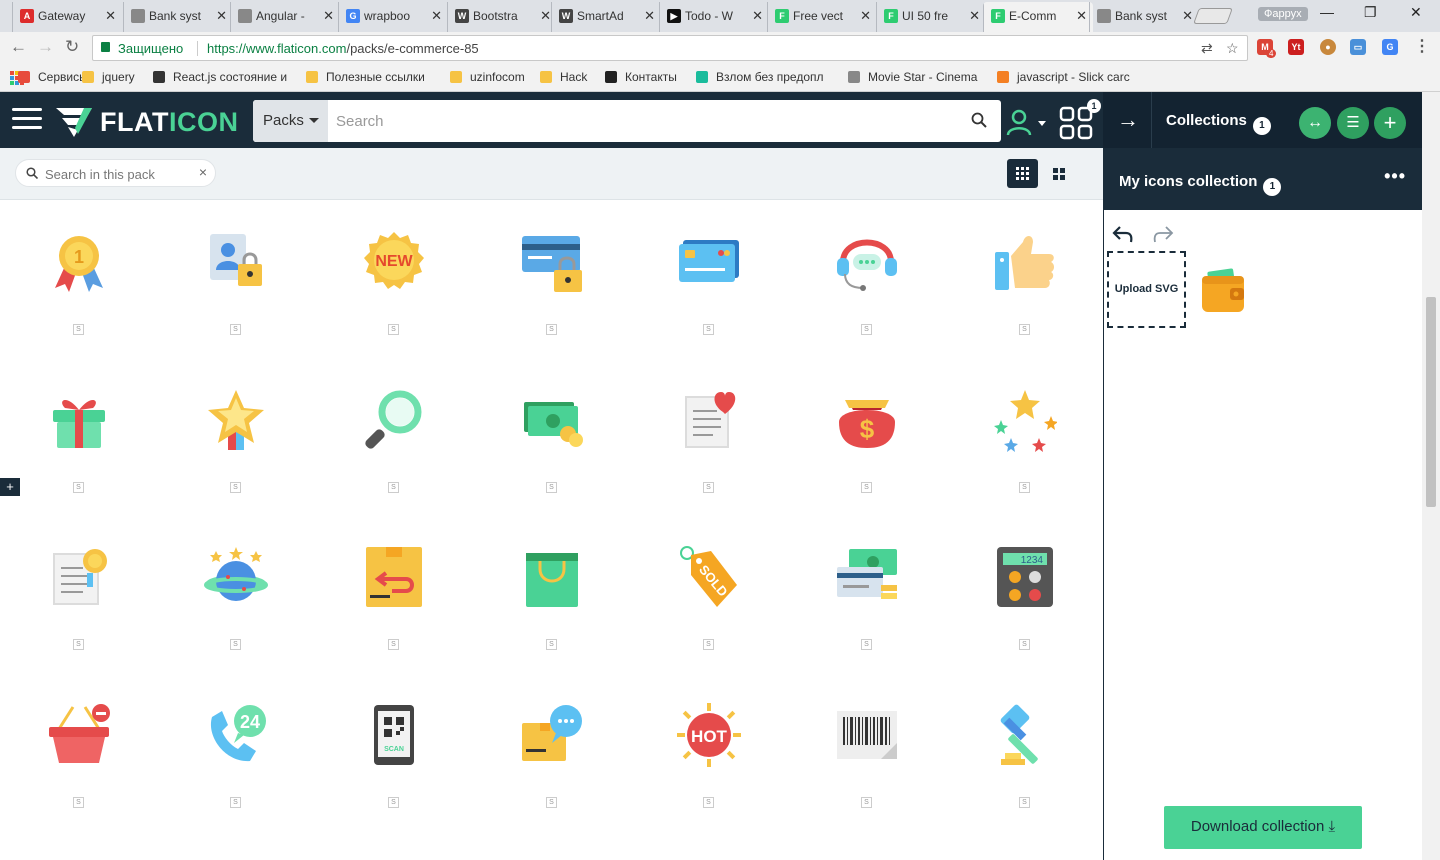 The image size is (1440, 860). What do you see at coordinates (79, 269) in the screenshot?
I see `icon-tile: 1S` at bounding box center [79, 269].